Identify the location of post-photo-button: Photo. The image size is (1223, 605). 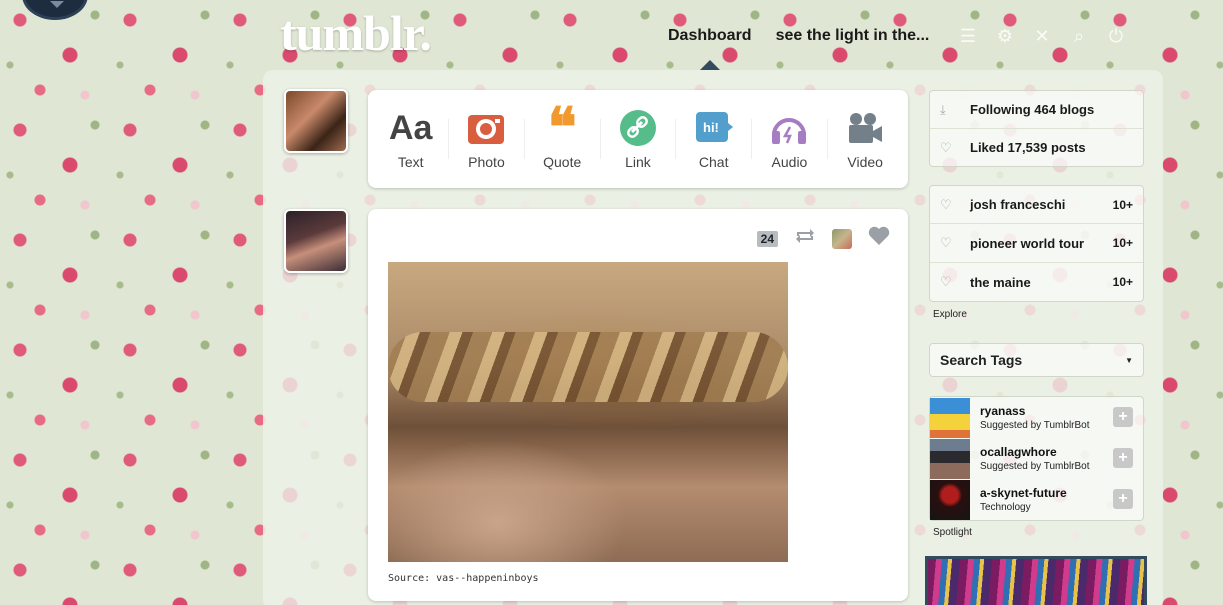
(486, 139).